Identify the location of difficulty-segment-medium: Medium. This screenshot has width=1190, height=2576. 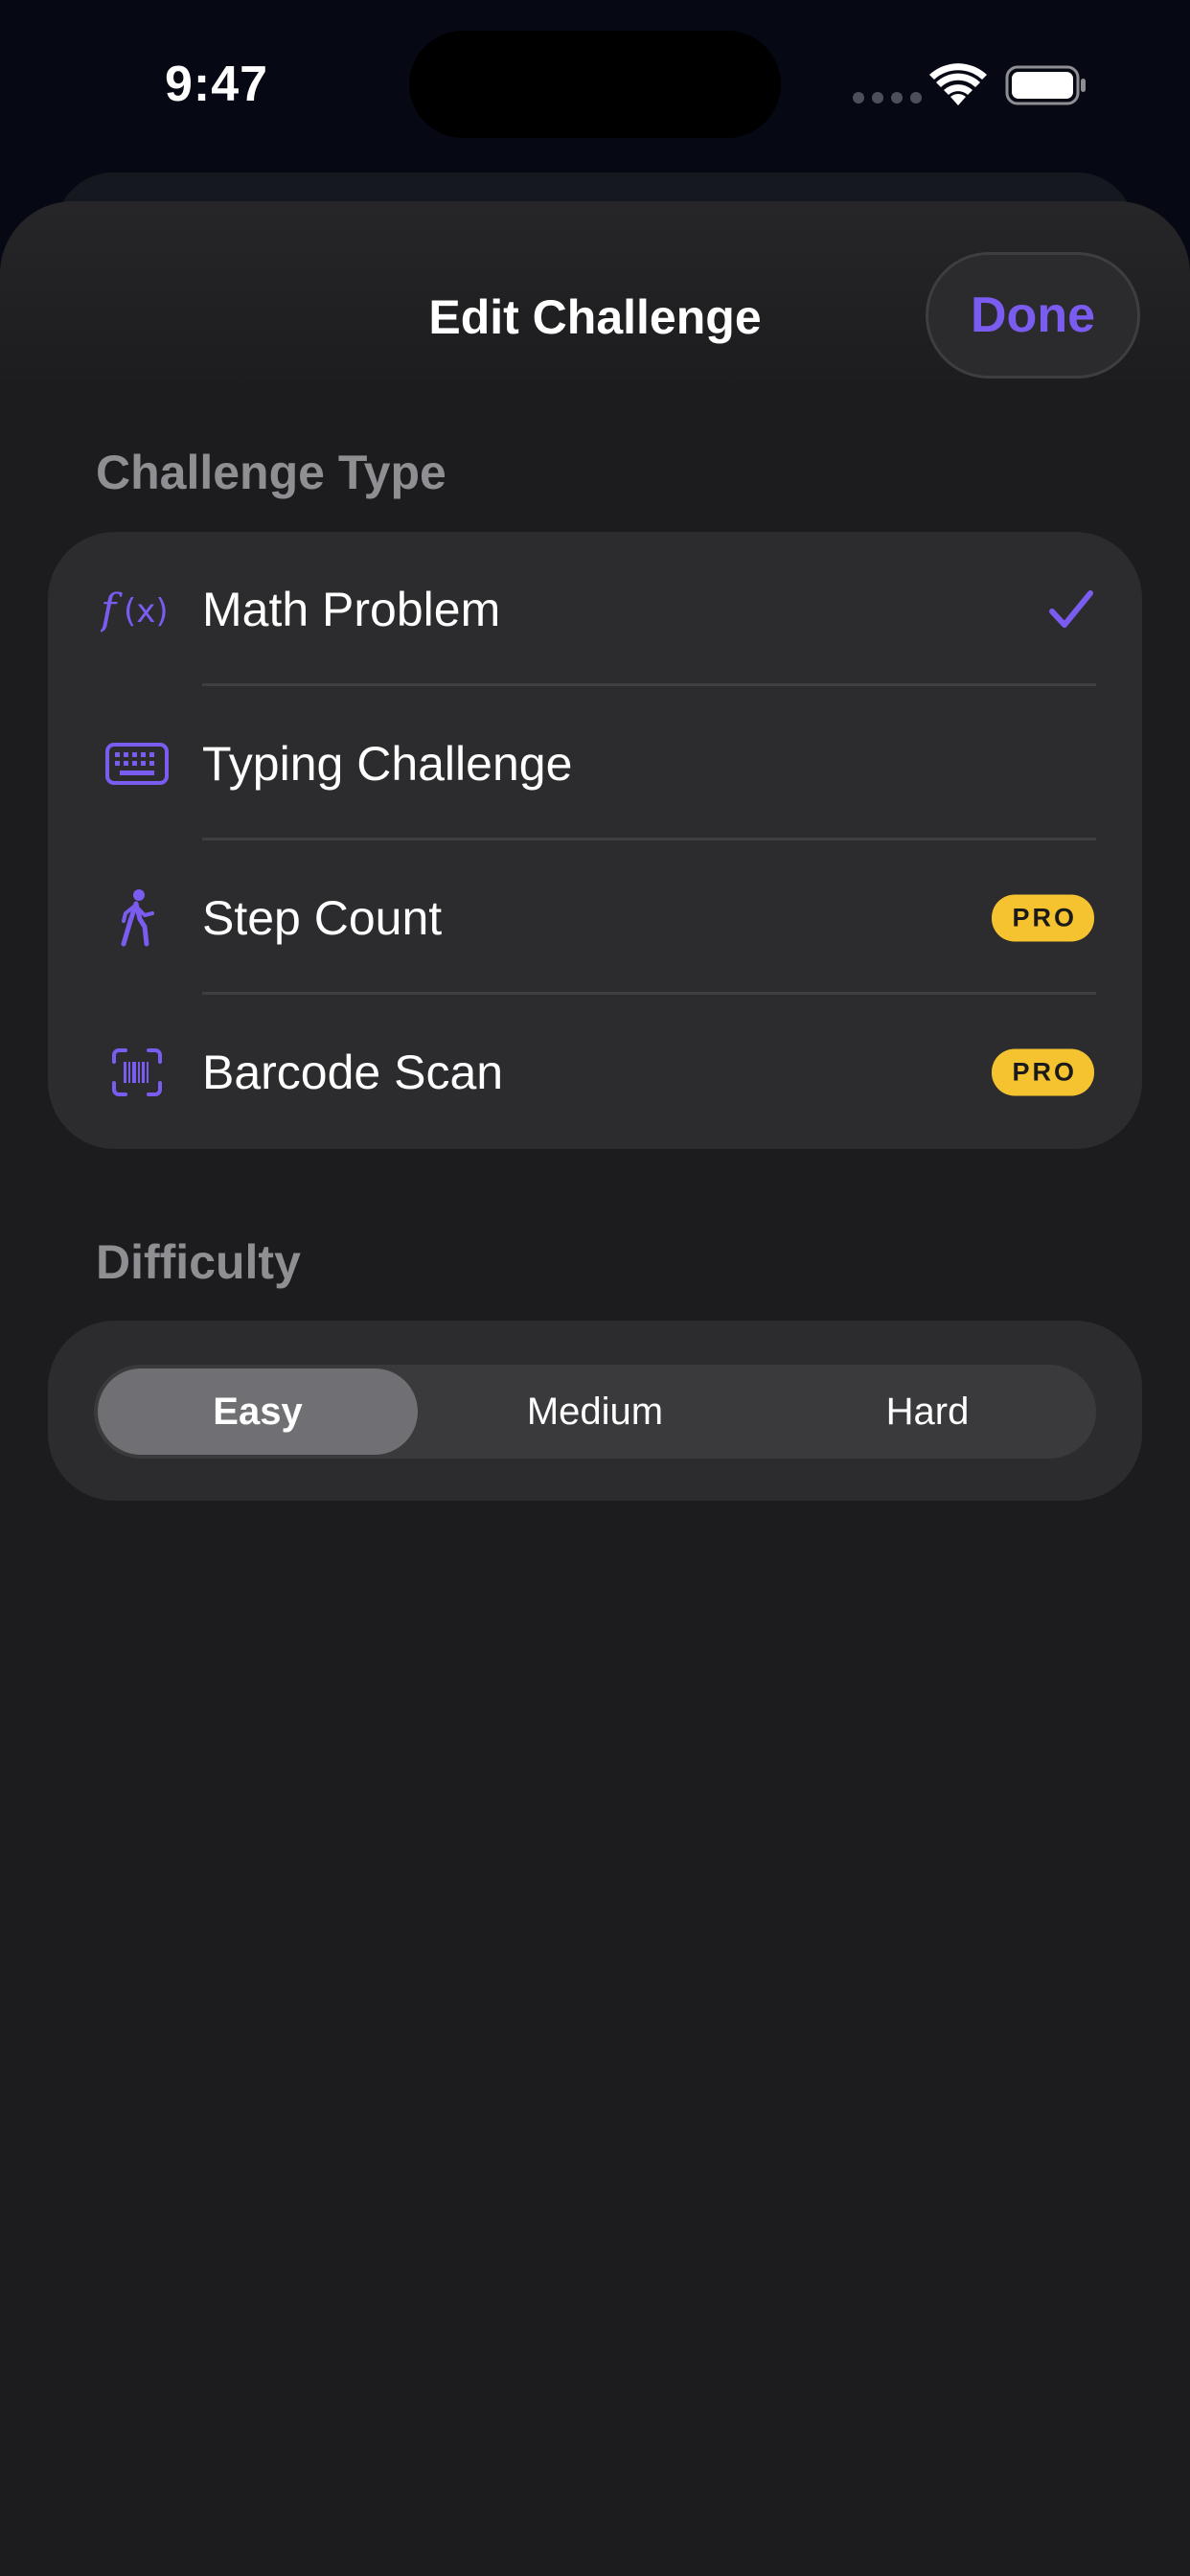
(595, 1411).